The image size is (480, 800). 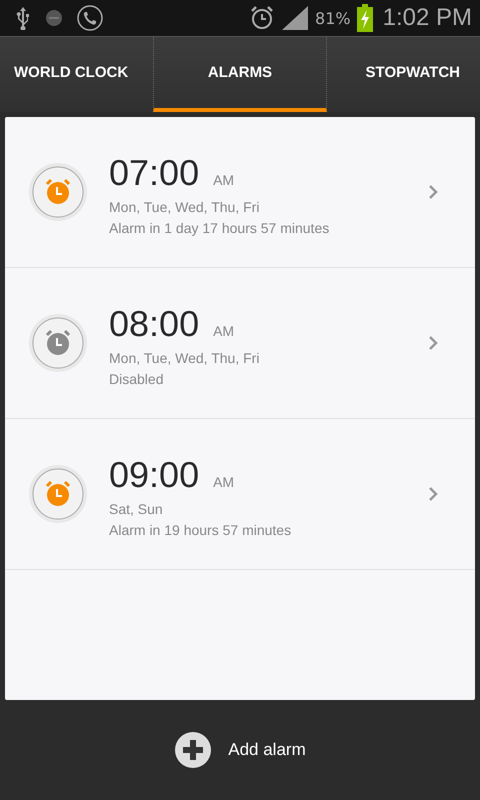 I want to click on alarm-status: Alarm in 19 hours 57 minutes, so click(x=200, y=530).